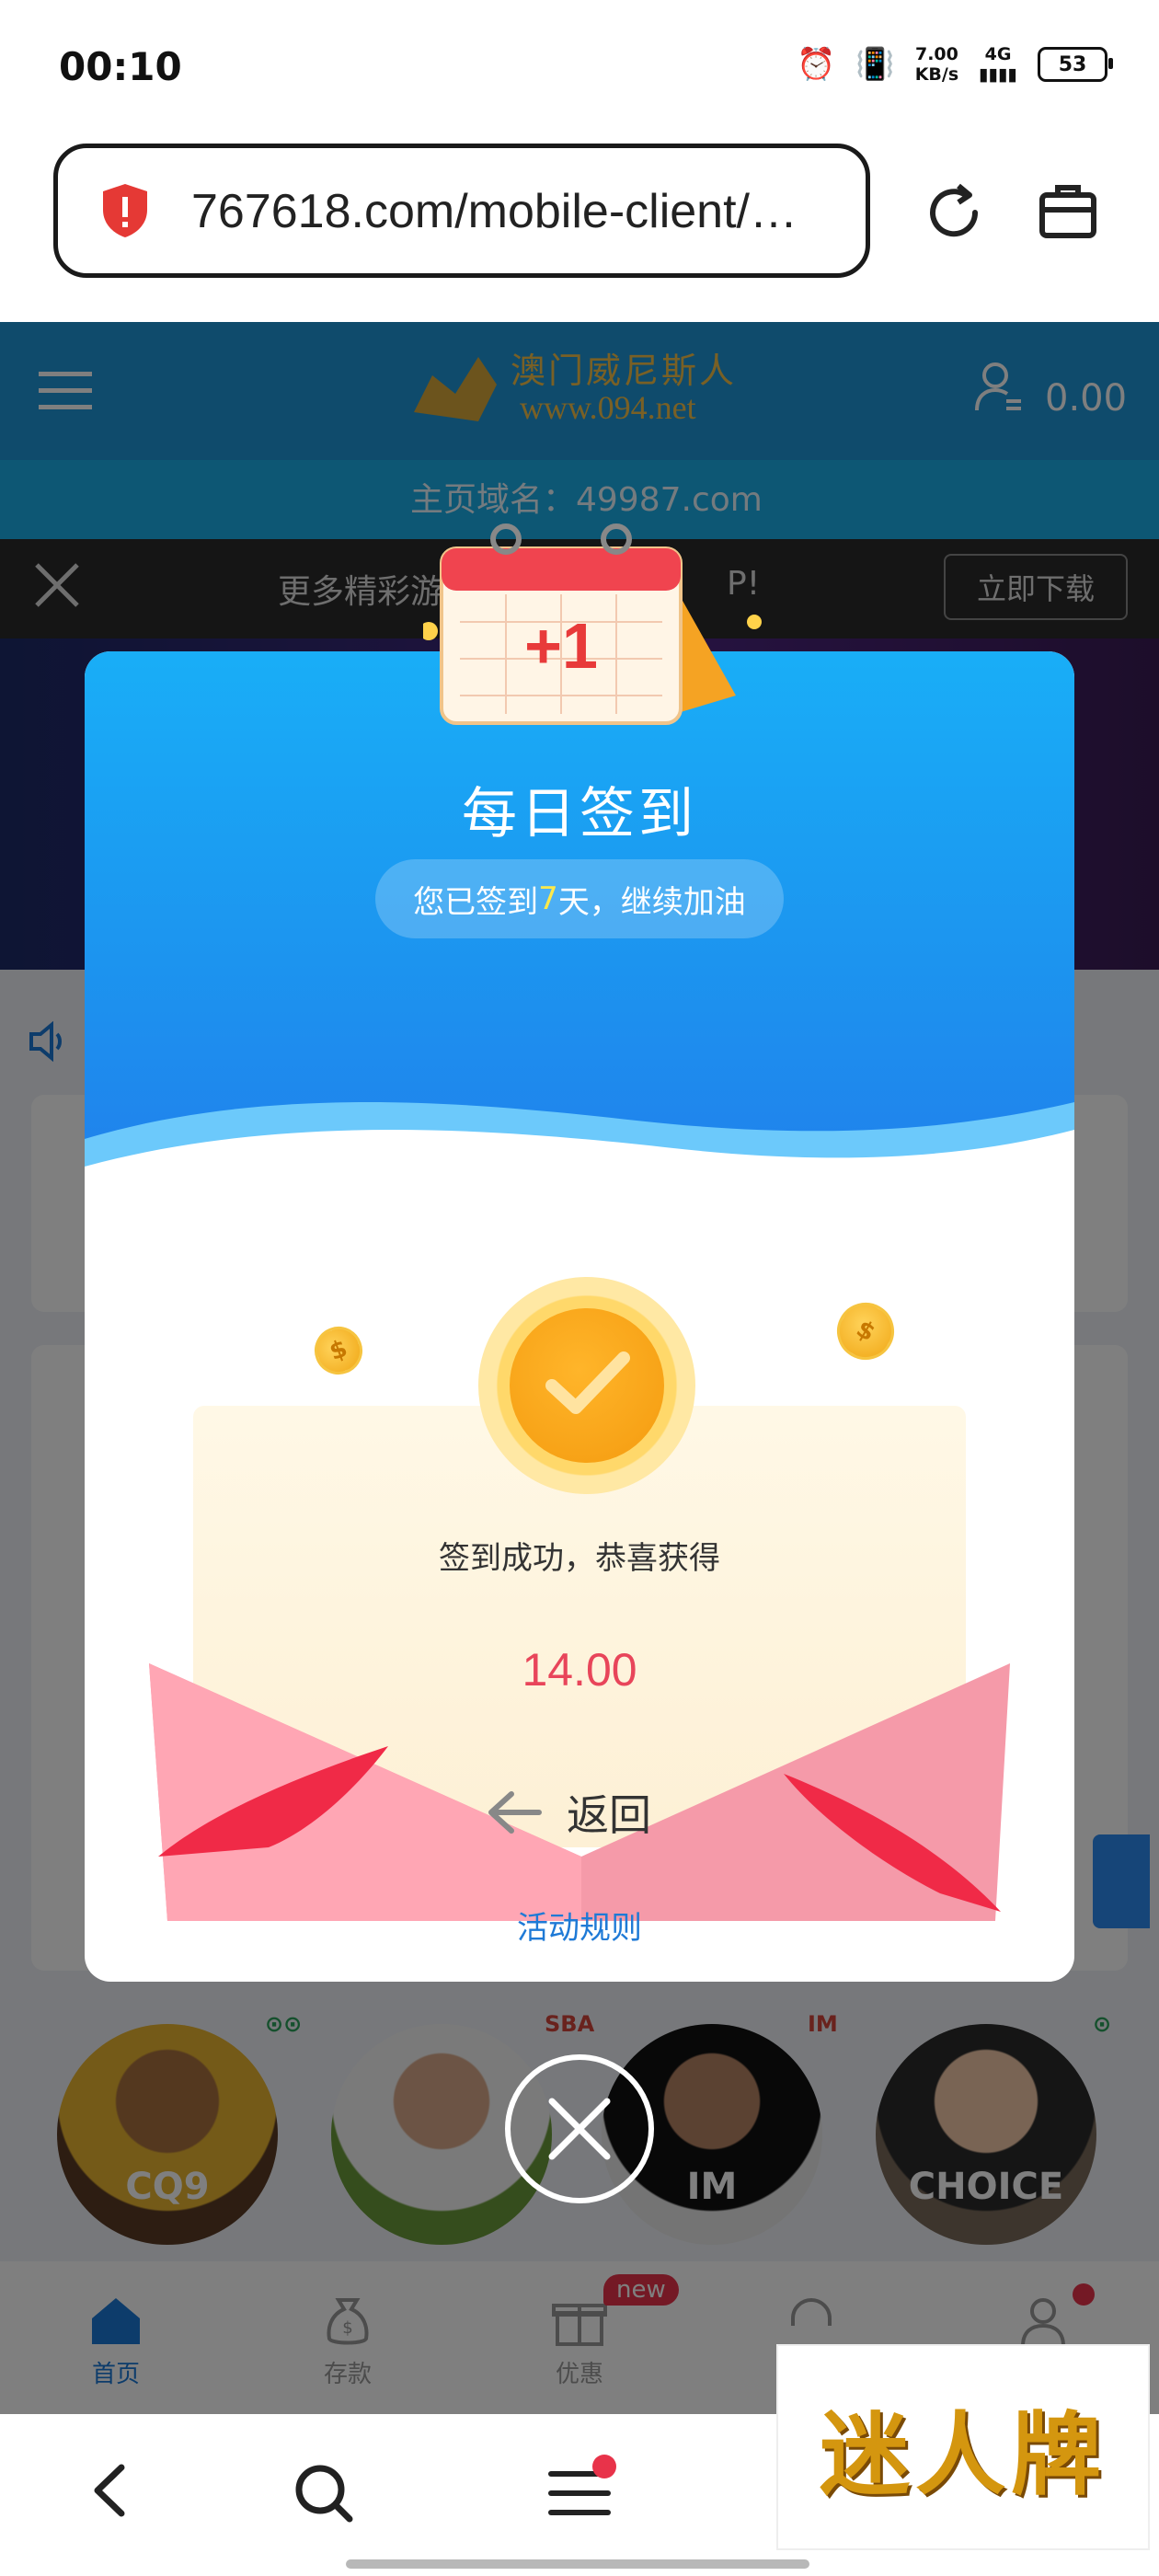 This screenshot has height=2576, width=1159. I want to click on calendar-plus-one-icon: +1, so click(592, 624).